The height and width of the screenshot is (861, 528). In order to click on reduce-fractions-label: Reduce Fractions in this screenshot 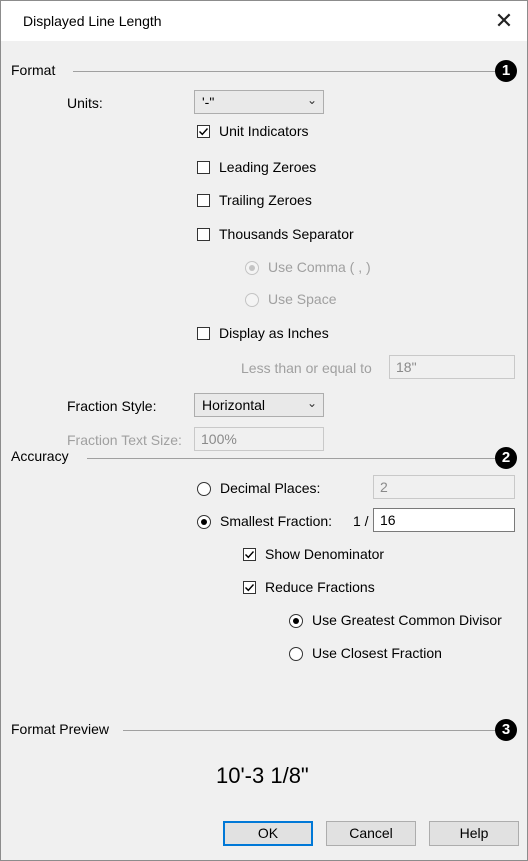, I will do `click(320, 587)`.